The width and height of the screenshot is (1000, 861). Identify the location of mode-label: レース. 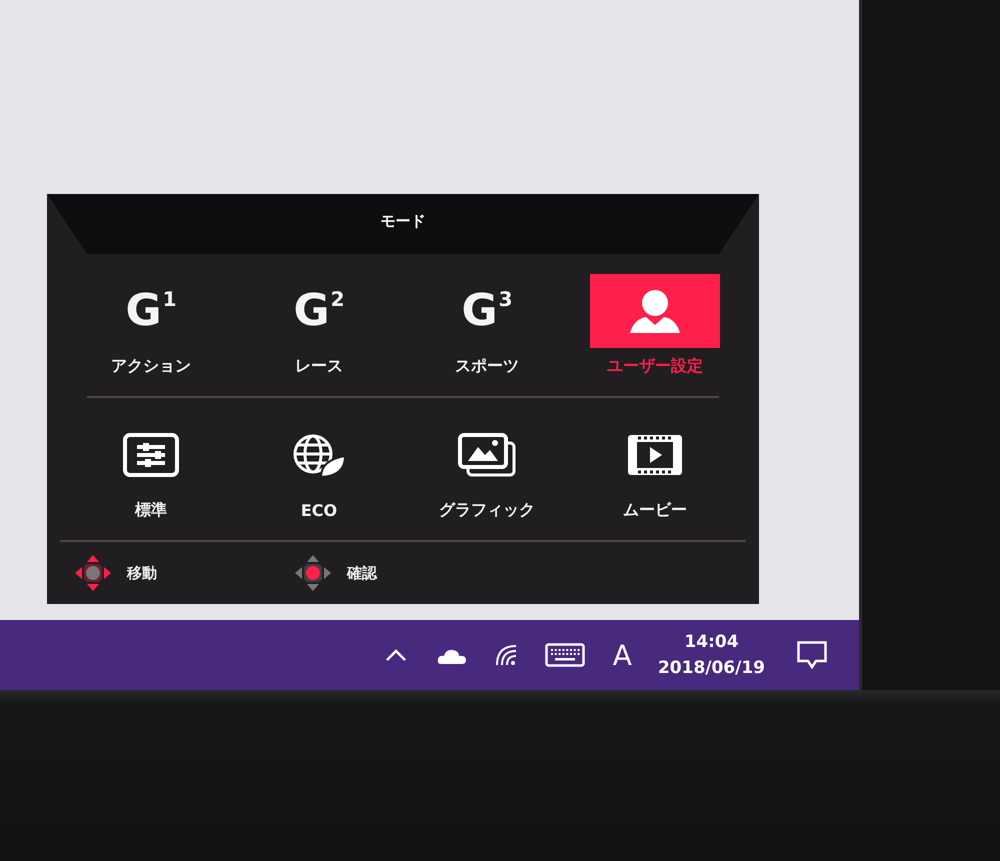
(319, 366).